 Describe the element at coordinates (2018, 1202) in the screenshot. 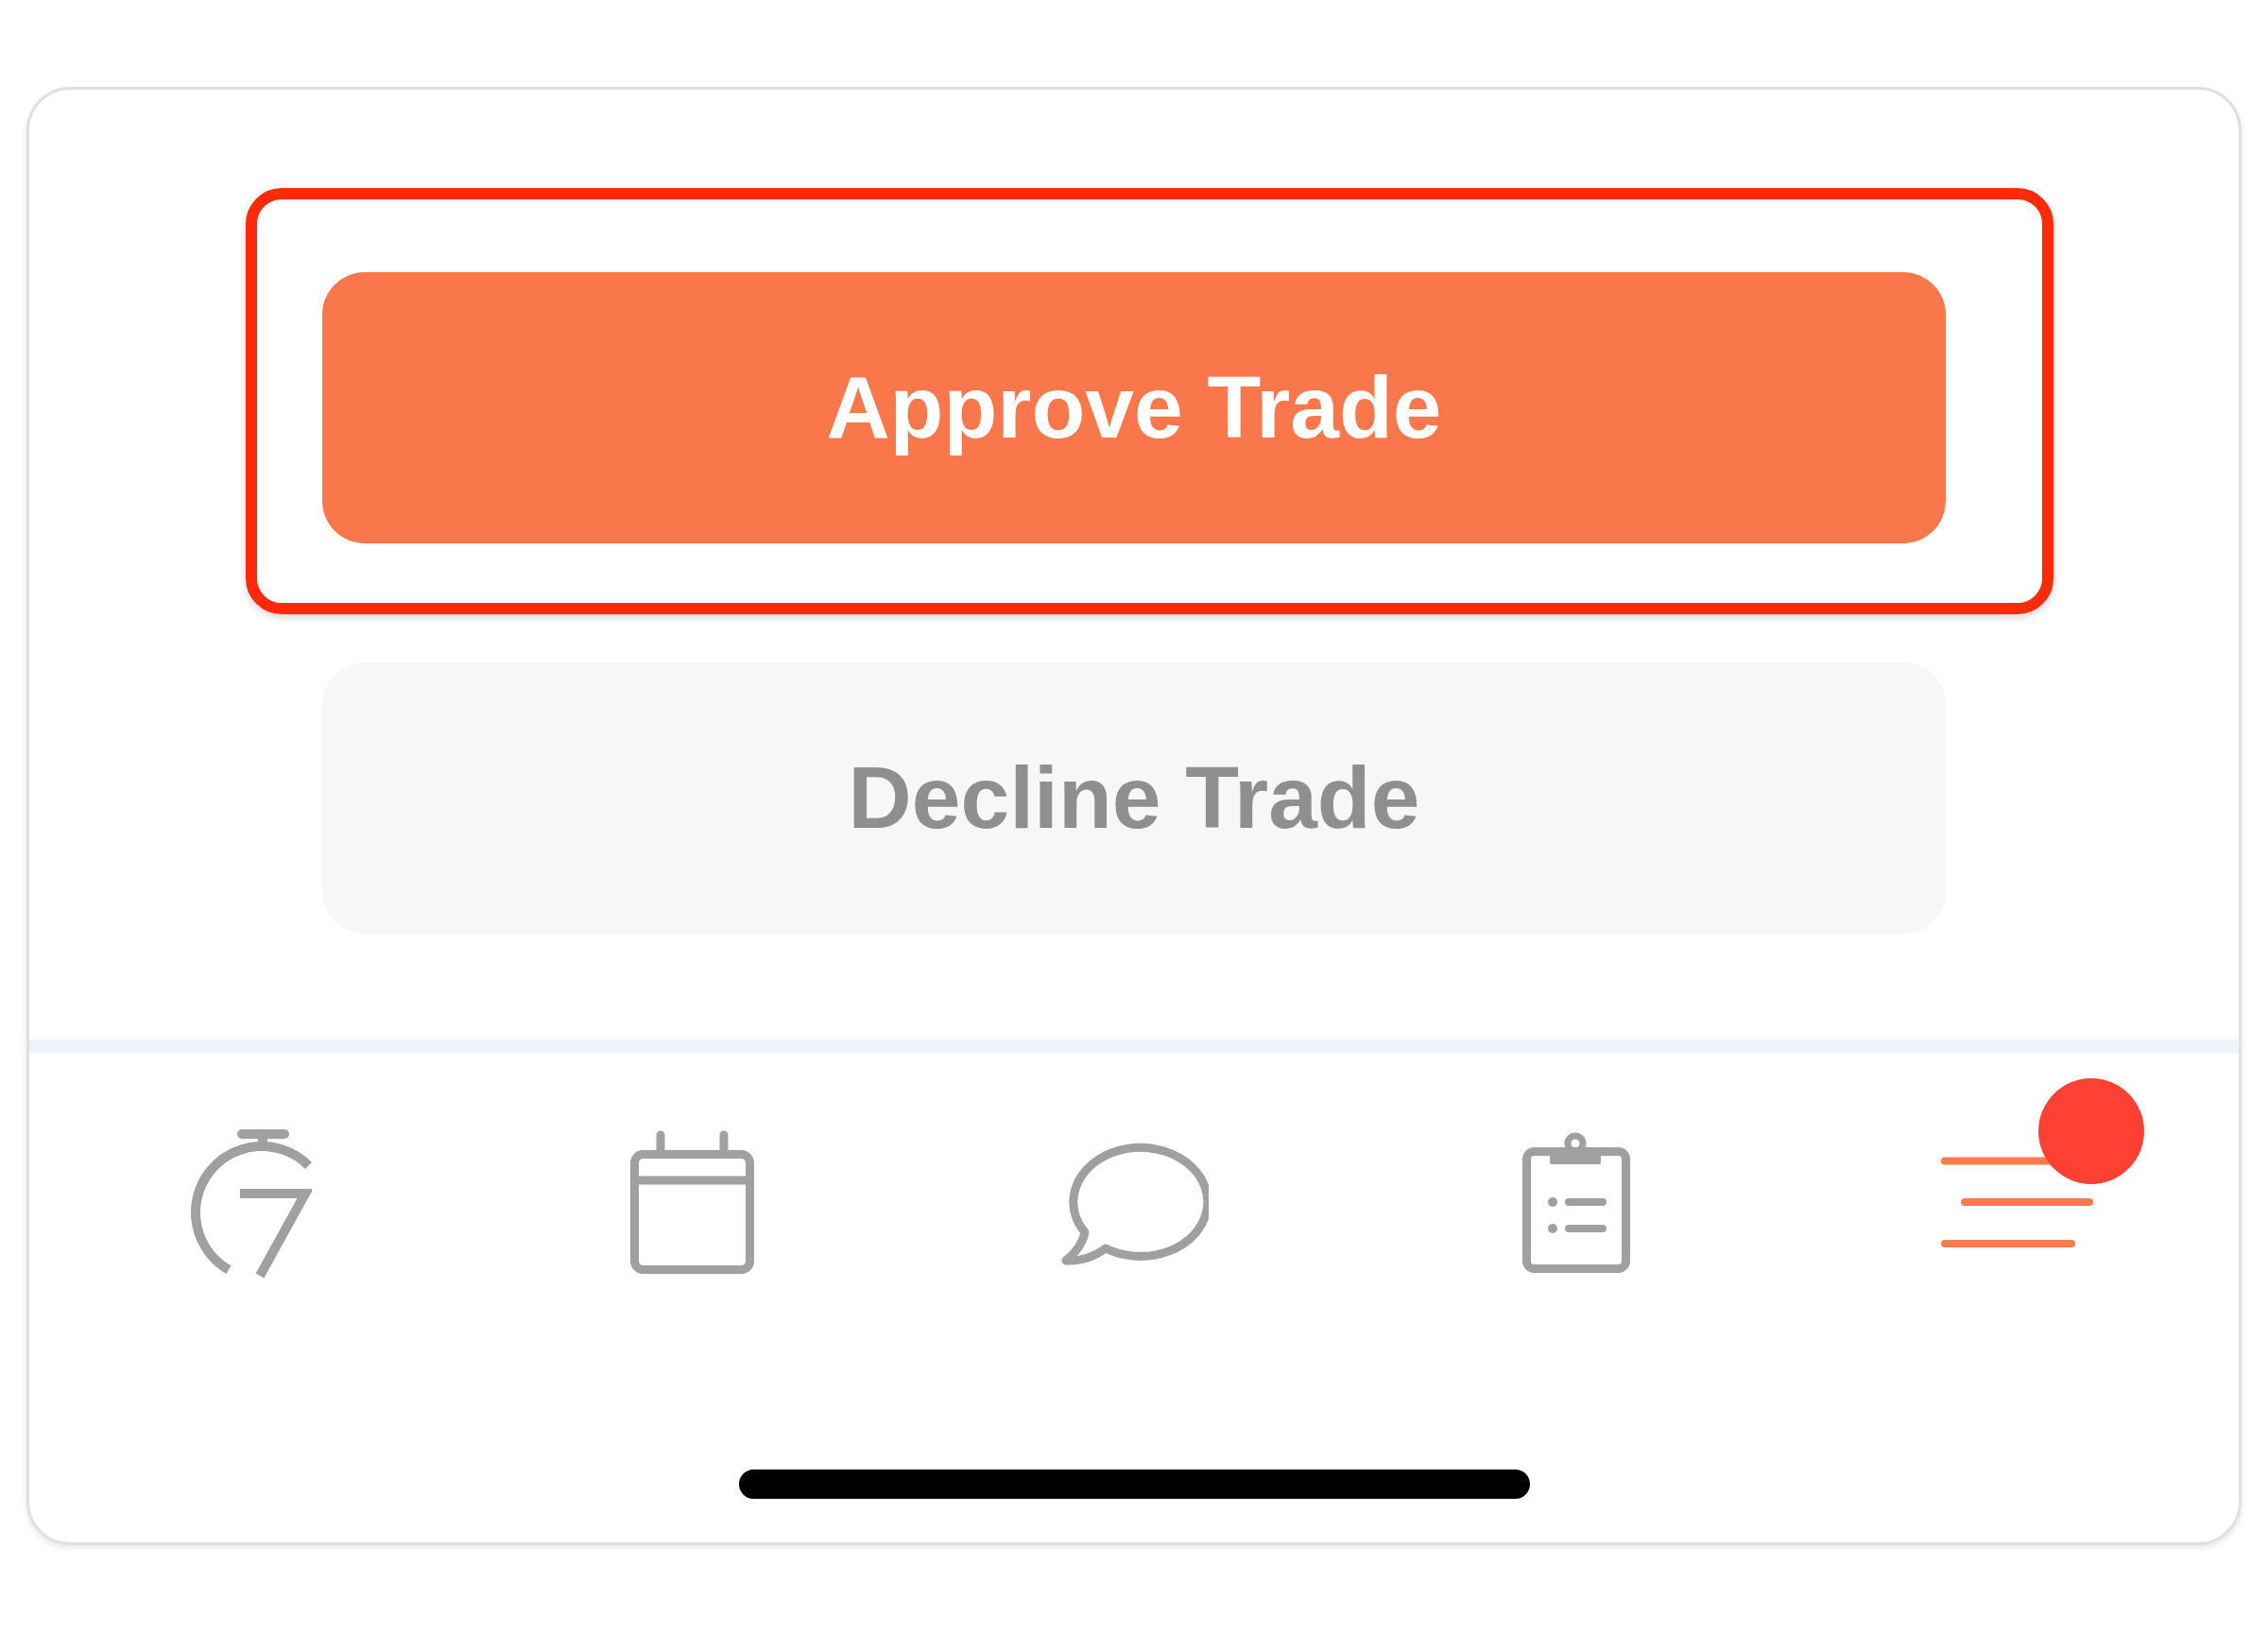

I see `menu-icon` at that location.